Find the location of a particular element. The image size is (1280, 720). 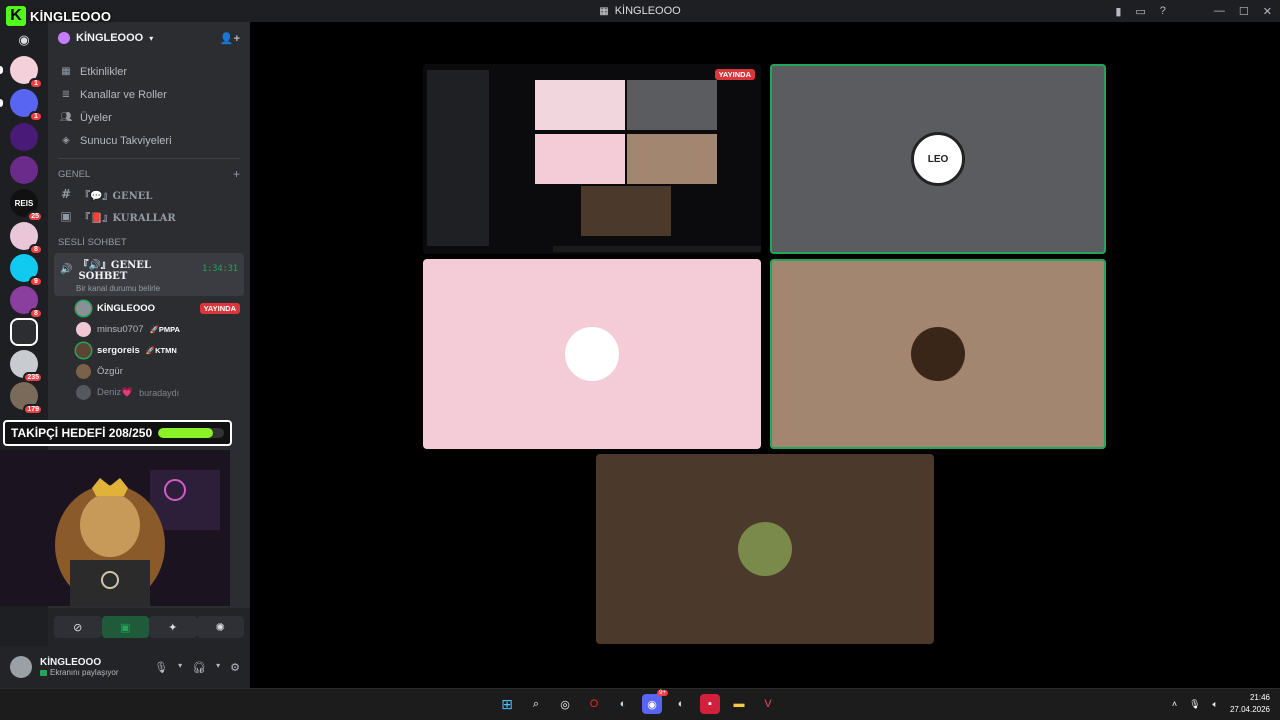

add-channel-icon: + is located at coordinates (236, 174).